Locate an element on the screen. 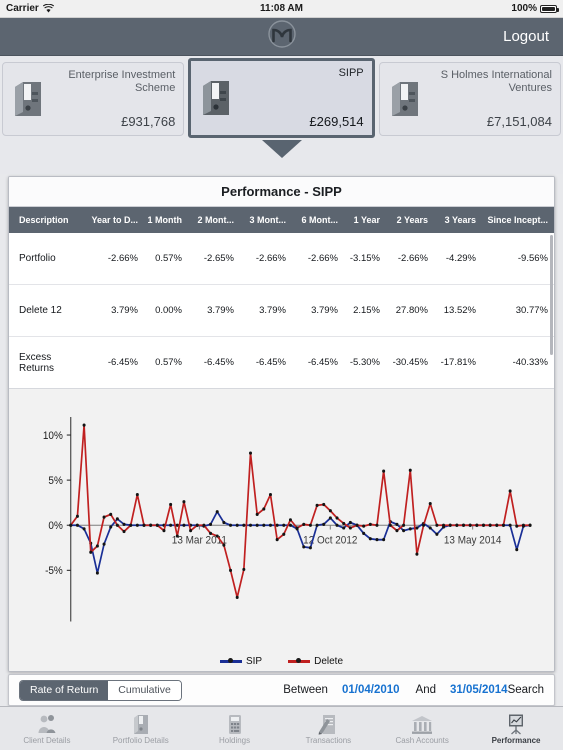 This screenshot has height=750, width=563. portfolio-card-sipp: SIPP £269,514 is located at coordinates (281, 98).